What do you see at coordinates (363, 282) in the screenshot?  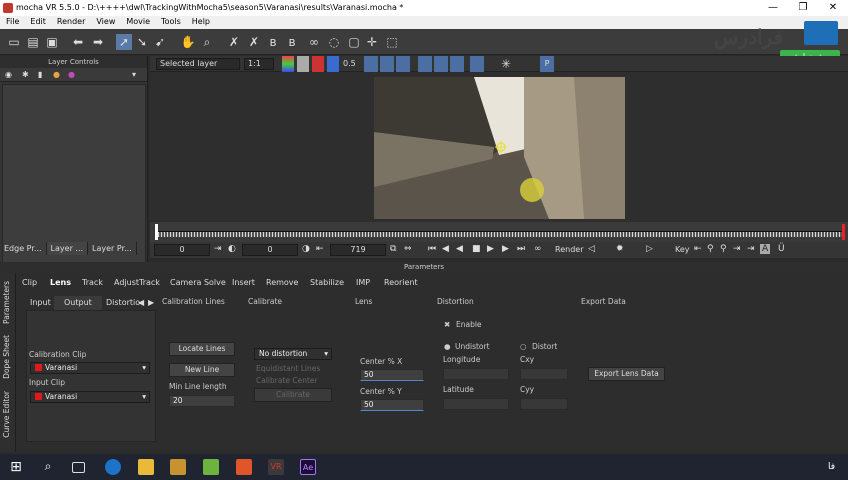 I see `tab-imp: IMP` at bounding box center [363, 282].